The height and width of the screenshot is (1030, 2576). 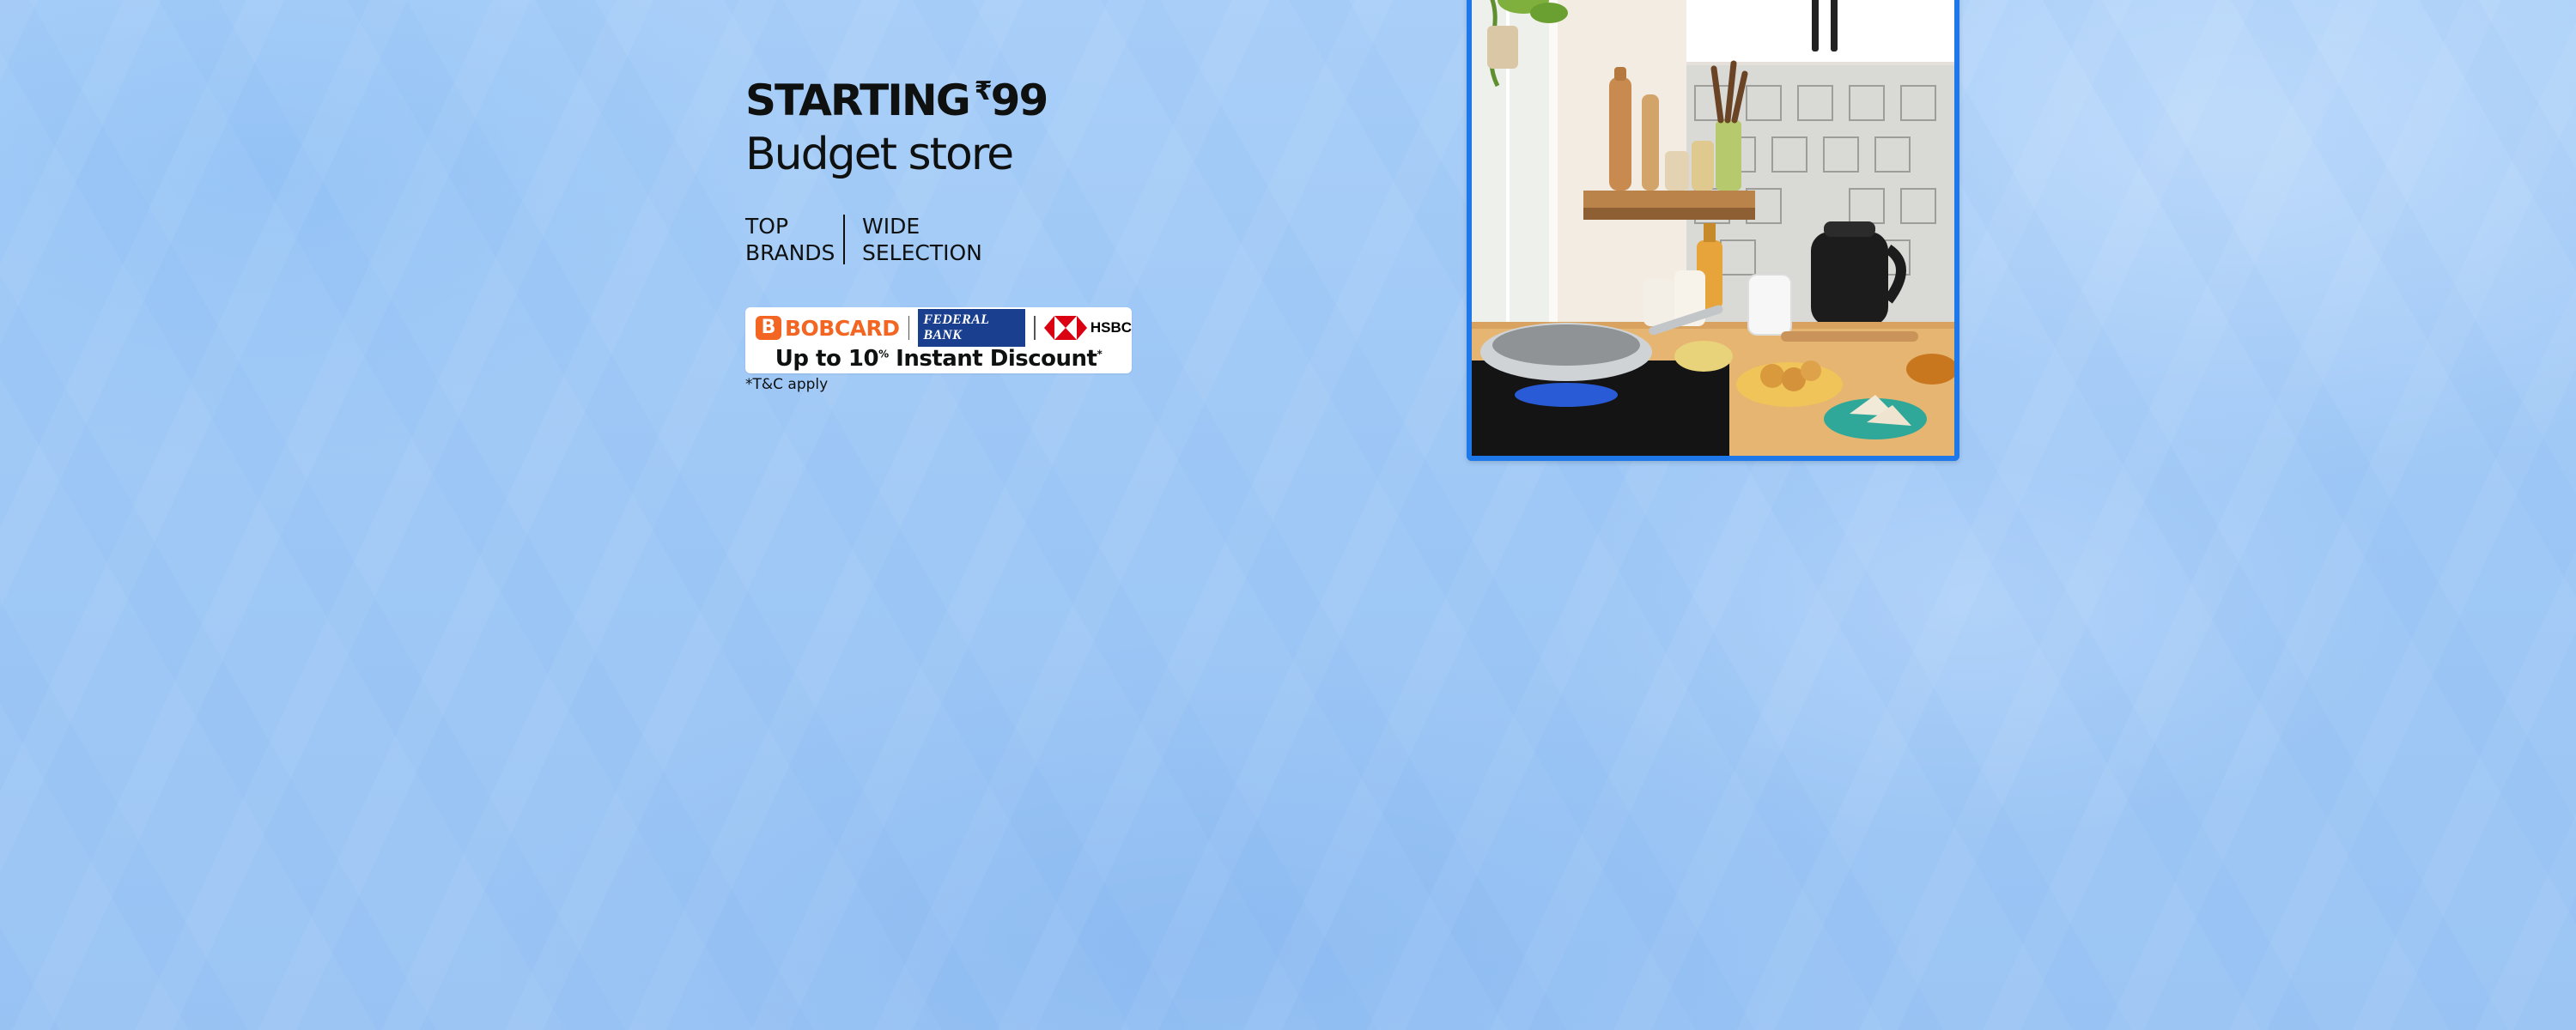 What do you see at coordinates (790, 252) in the screenshot?
I see `feature-line: BRANDS` at bounding box center [790, 252].